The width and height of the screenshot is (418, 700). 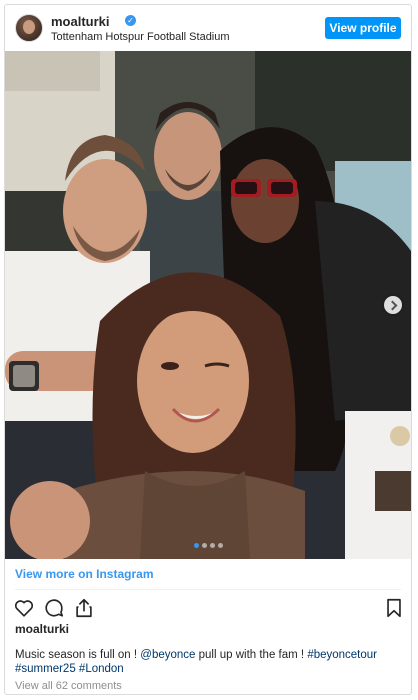 I want to click on verified-badge-icon: ✓, so click(x=130, y=20).